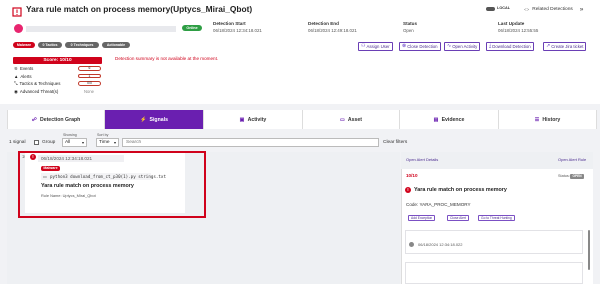 The height and width of the screenshot is (284, 600). What do you see at coordinates (101, 29) in the screenshot?
I see `asset-name-bar` at bounding box center [101, 29].